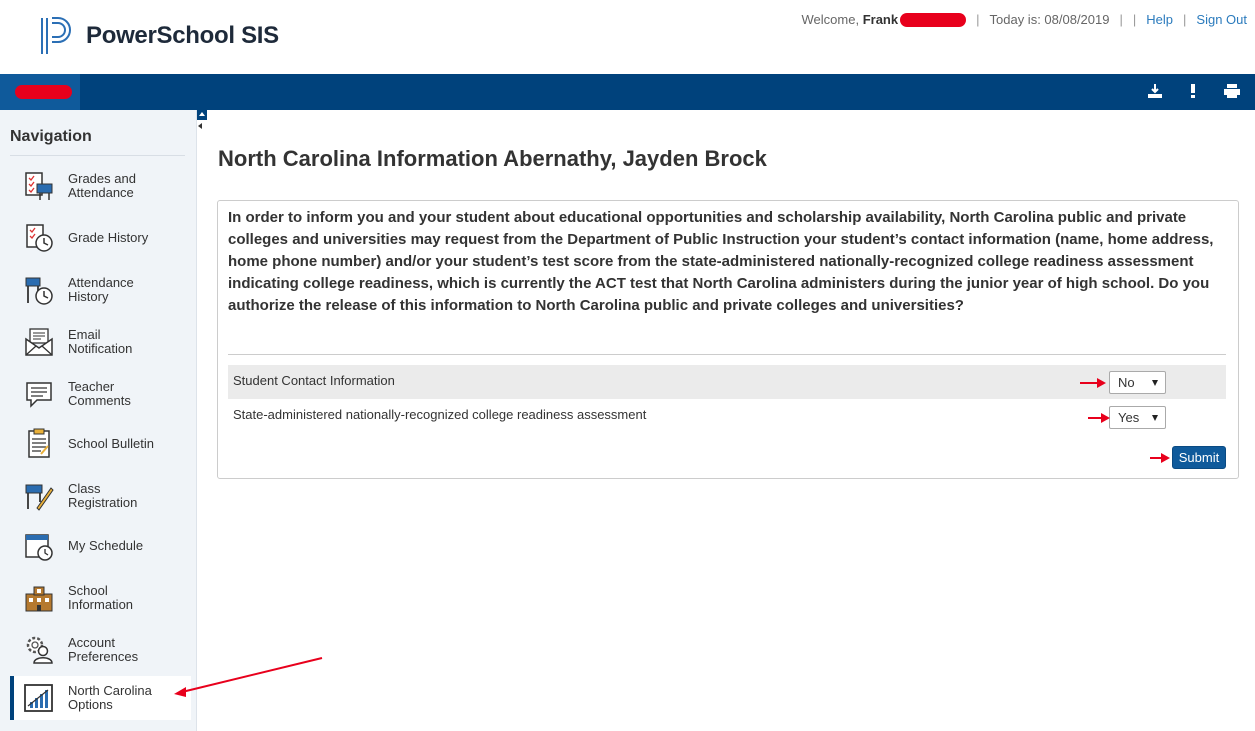 The image size is (1255, 731). I want to click on sidebar-item-label: Teacher Comments, so click(99, 393).